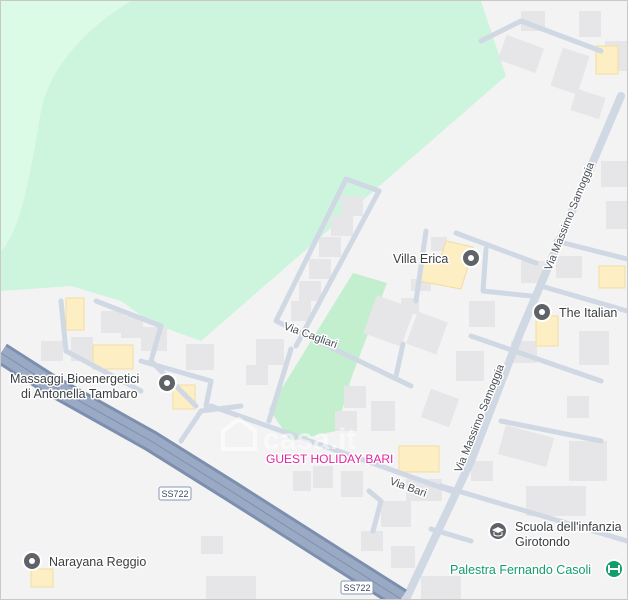 Image resolution: width=628 pixels, height=600 pixels. Describe the element at coordinates (568, 527) in the screenshot. I see `svg-text: Scuola dell'infanzia` at that location.